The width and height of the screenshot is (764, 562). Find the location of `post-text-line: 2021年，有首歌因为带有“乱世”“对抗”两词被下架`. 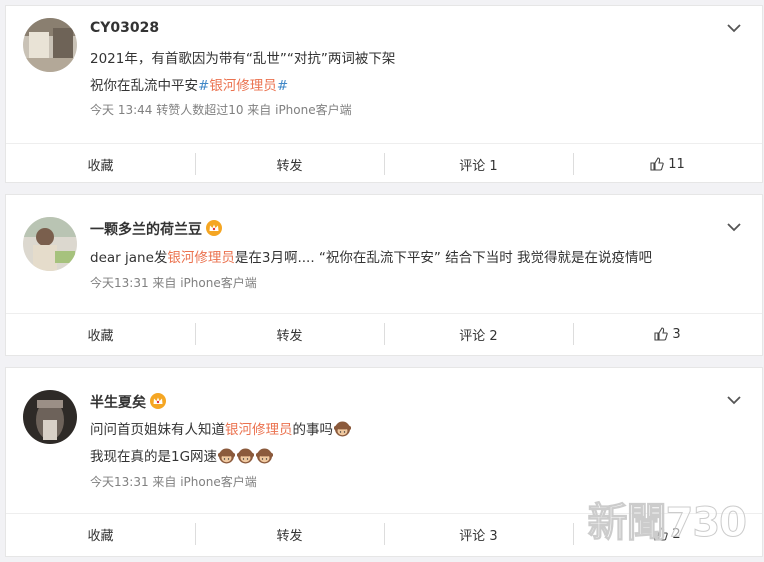

post-text-line: 2021年，有首歌因为带有“乱世”“对抗”两词被下架 is located at coordinates (242, 57).